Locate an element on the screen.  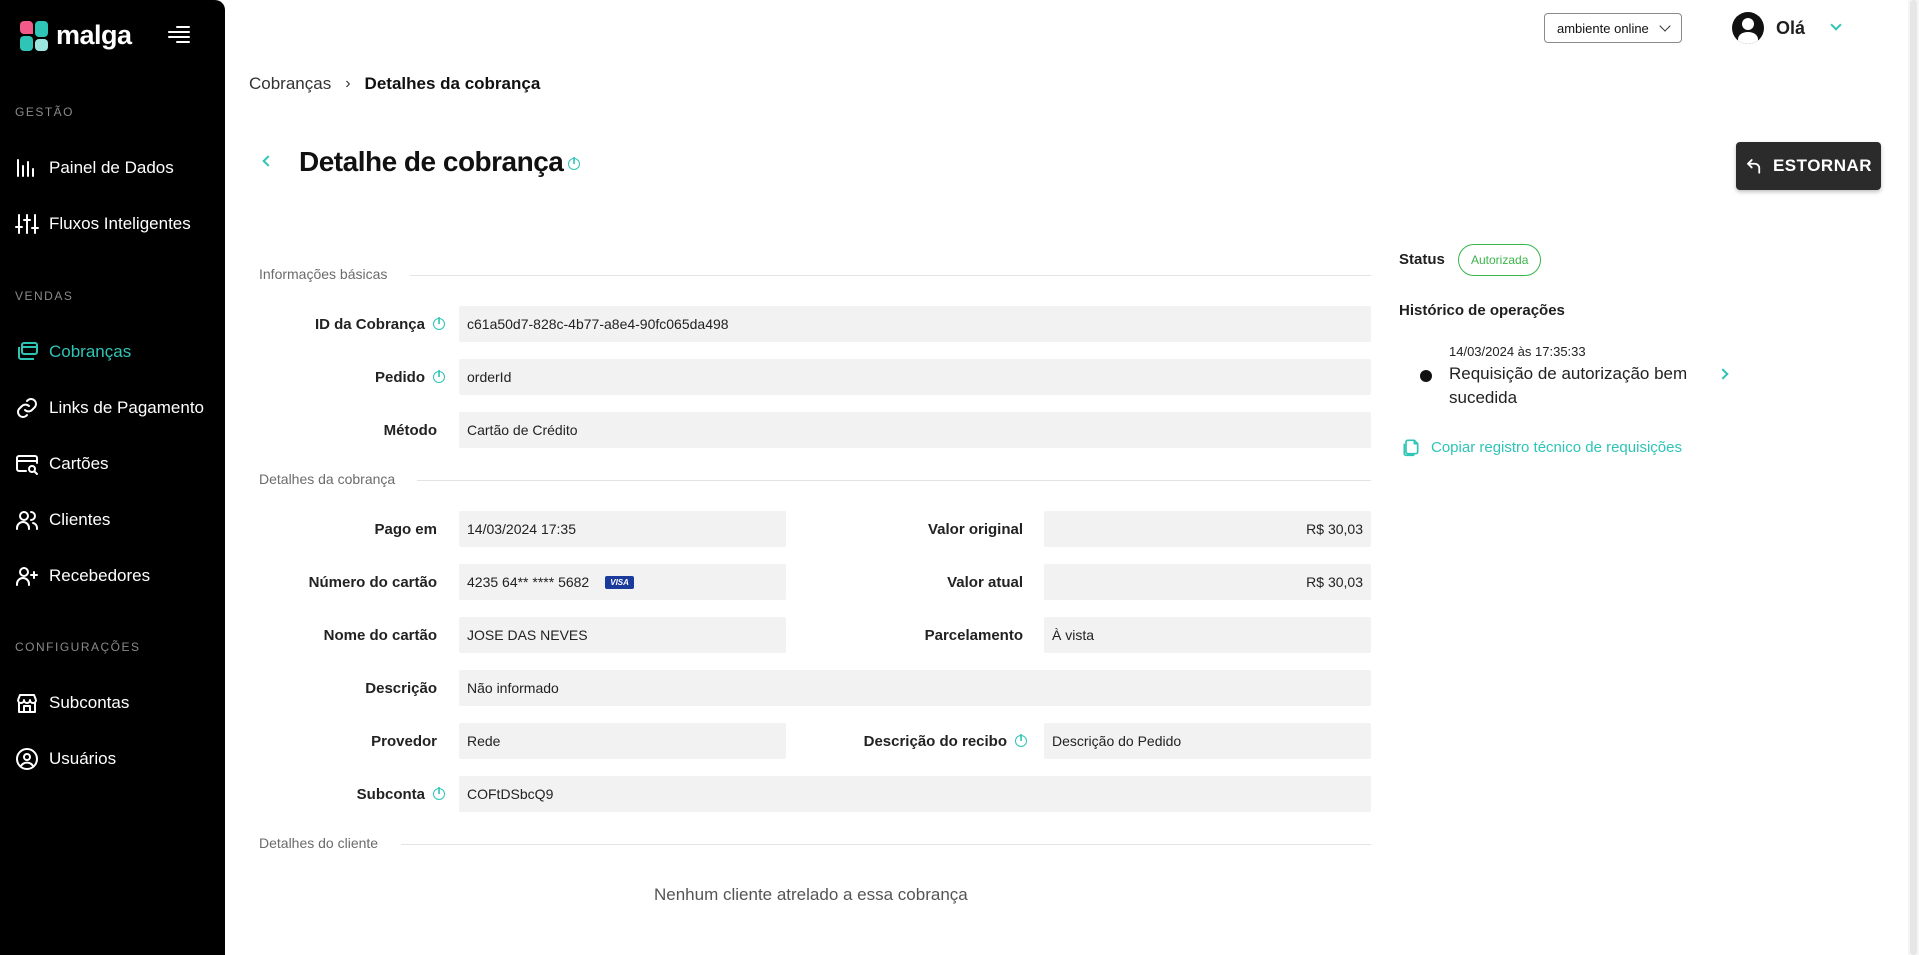
brand-name: malga is located at coordinates (94, 35).